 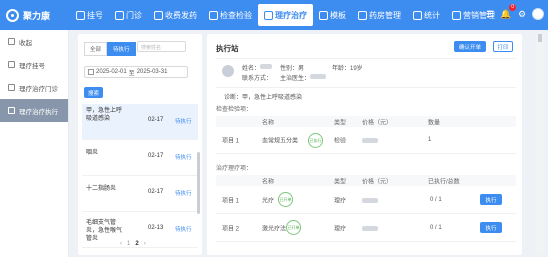 What do you see at coordinates (121, 49) in the screenshot?
I see `filter-pending-button: 待执行` at bounding box center [121, 49].